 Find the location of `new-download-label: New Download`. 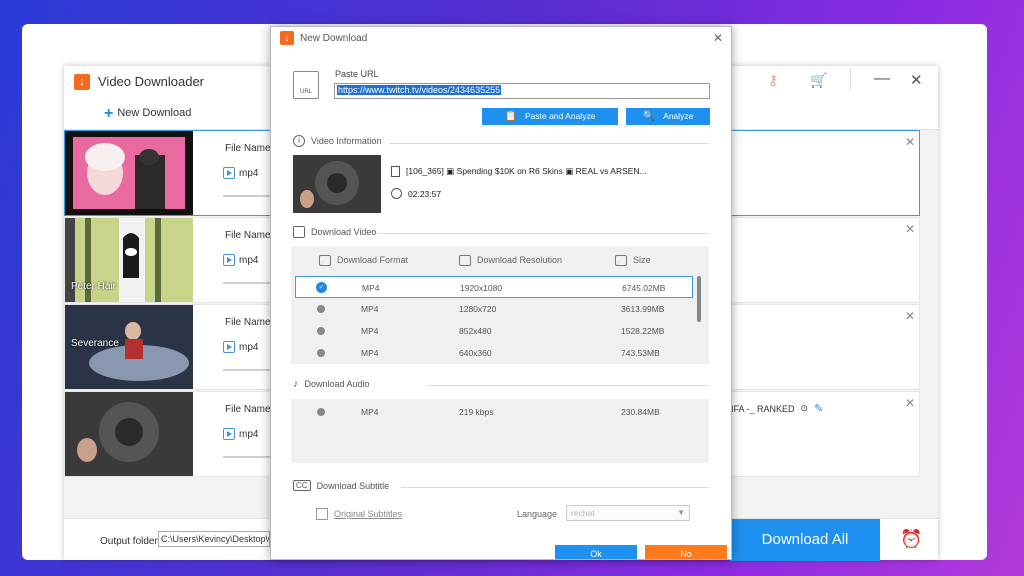

new-download-label: New Download is located at coordinates (154, 113).